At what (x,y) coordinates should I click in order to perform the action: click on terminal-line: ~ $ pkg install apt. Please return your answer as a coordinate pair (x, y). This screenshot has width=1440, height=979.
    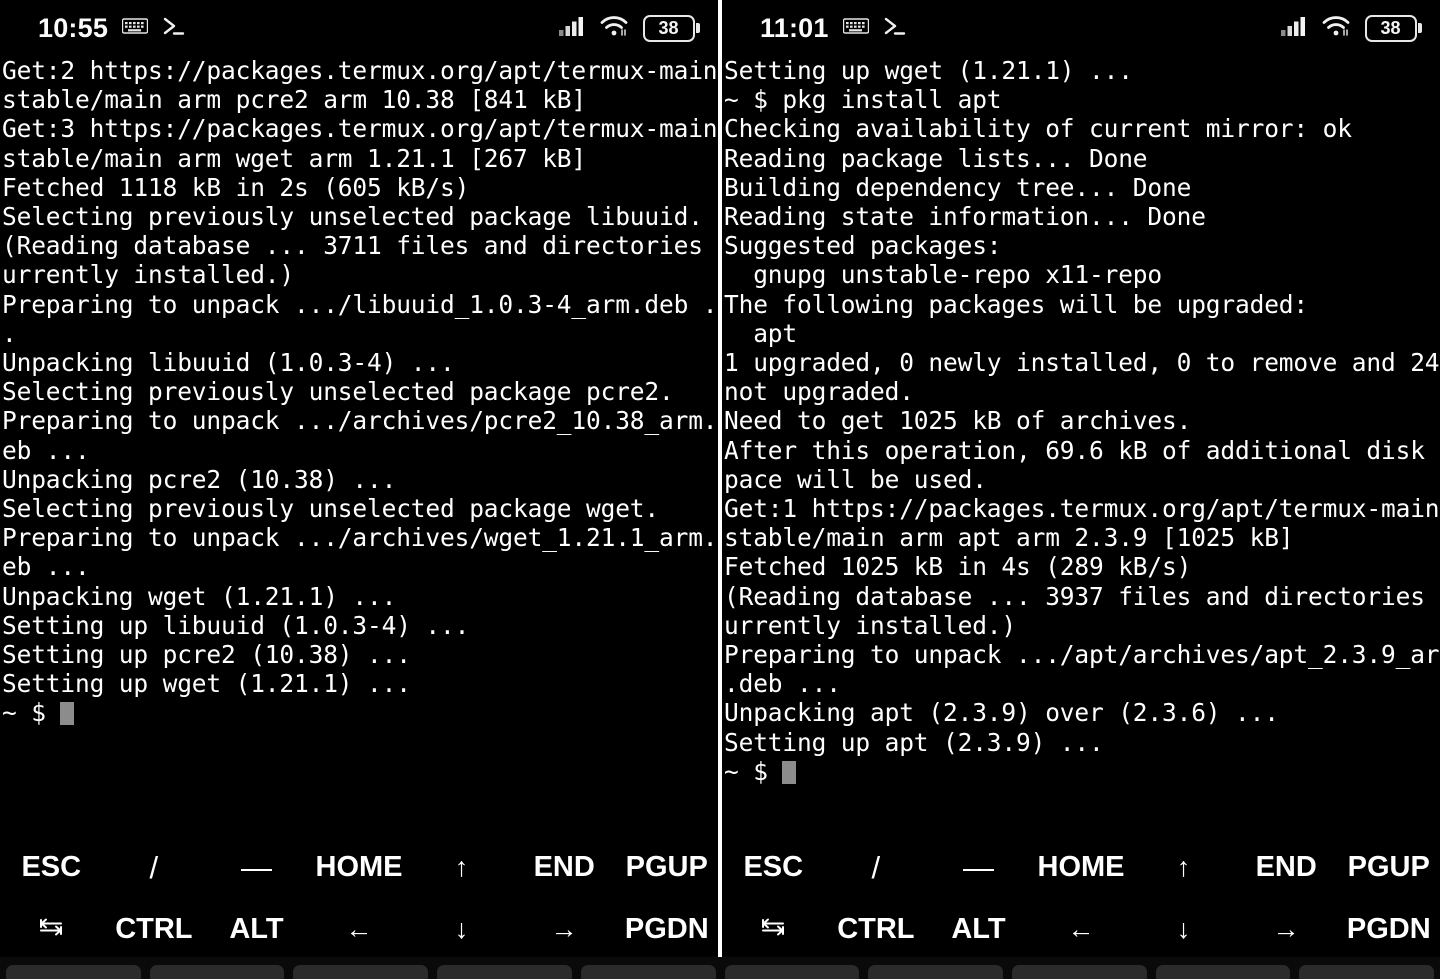
    Looking at the image, I should click on (863, 100).